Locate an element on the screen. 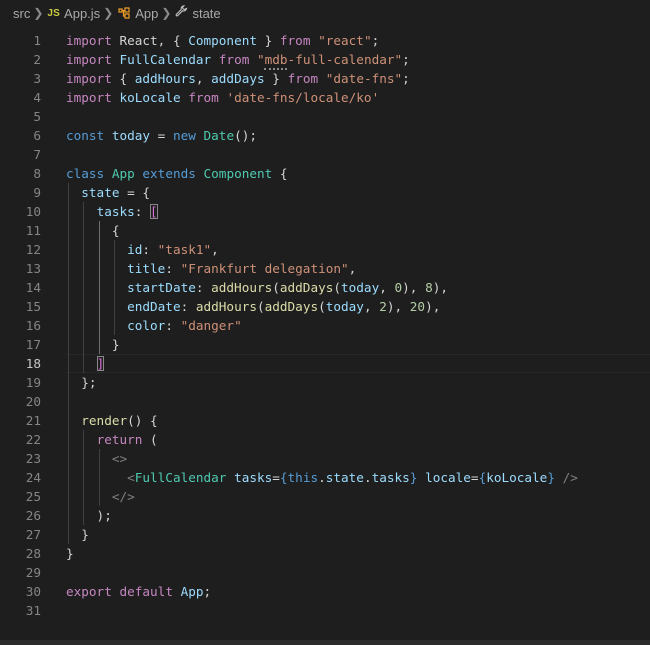 The width and height of the screenshot is (650, 645). code-token: </> is located at coordinates (123, 496).